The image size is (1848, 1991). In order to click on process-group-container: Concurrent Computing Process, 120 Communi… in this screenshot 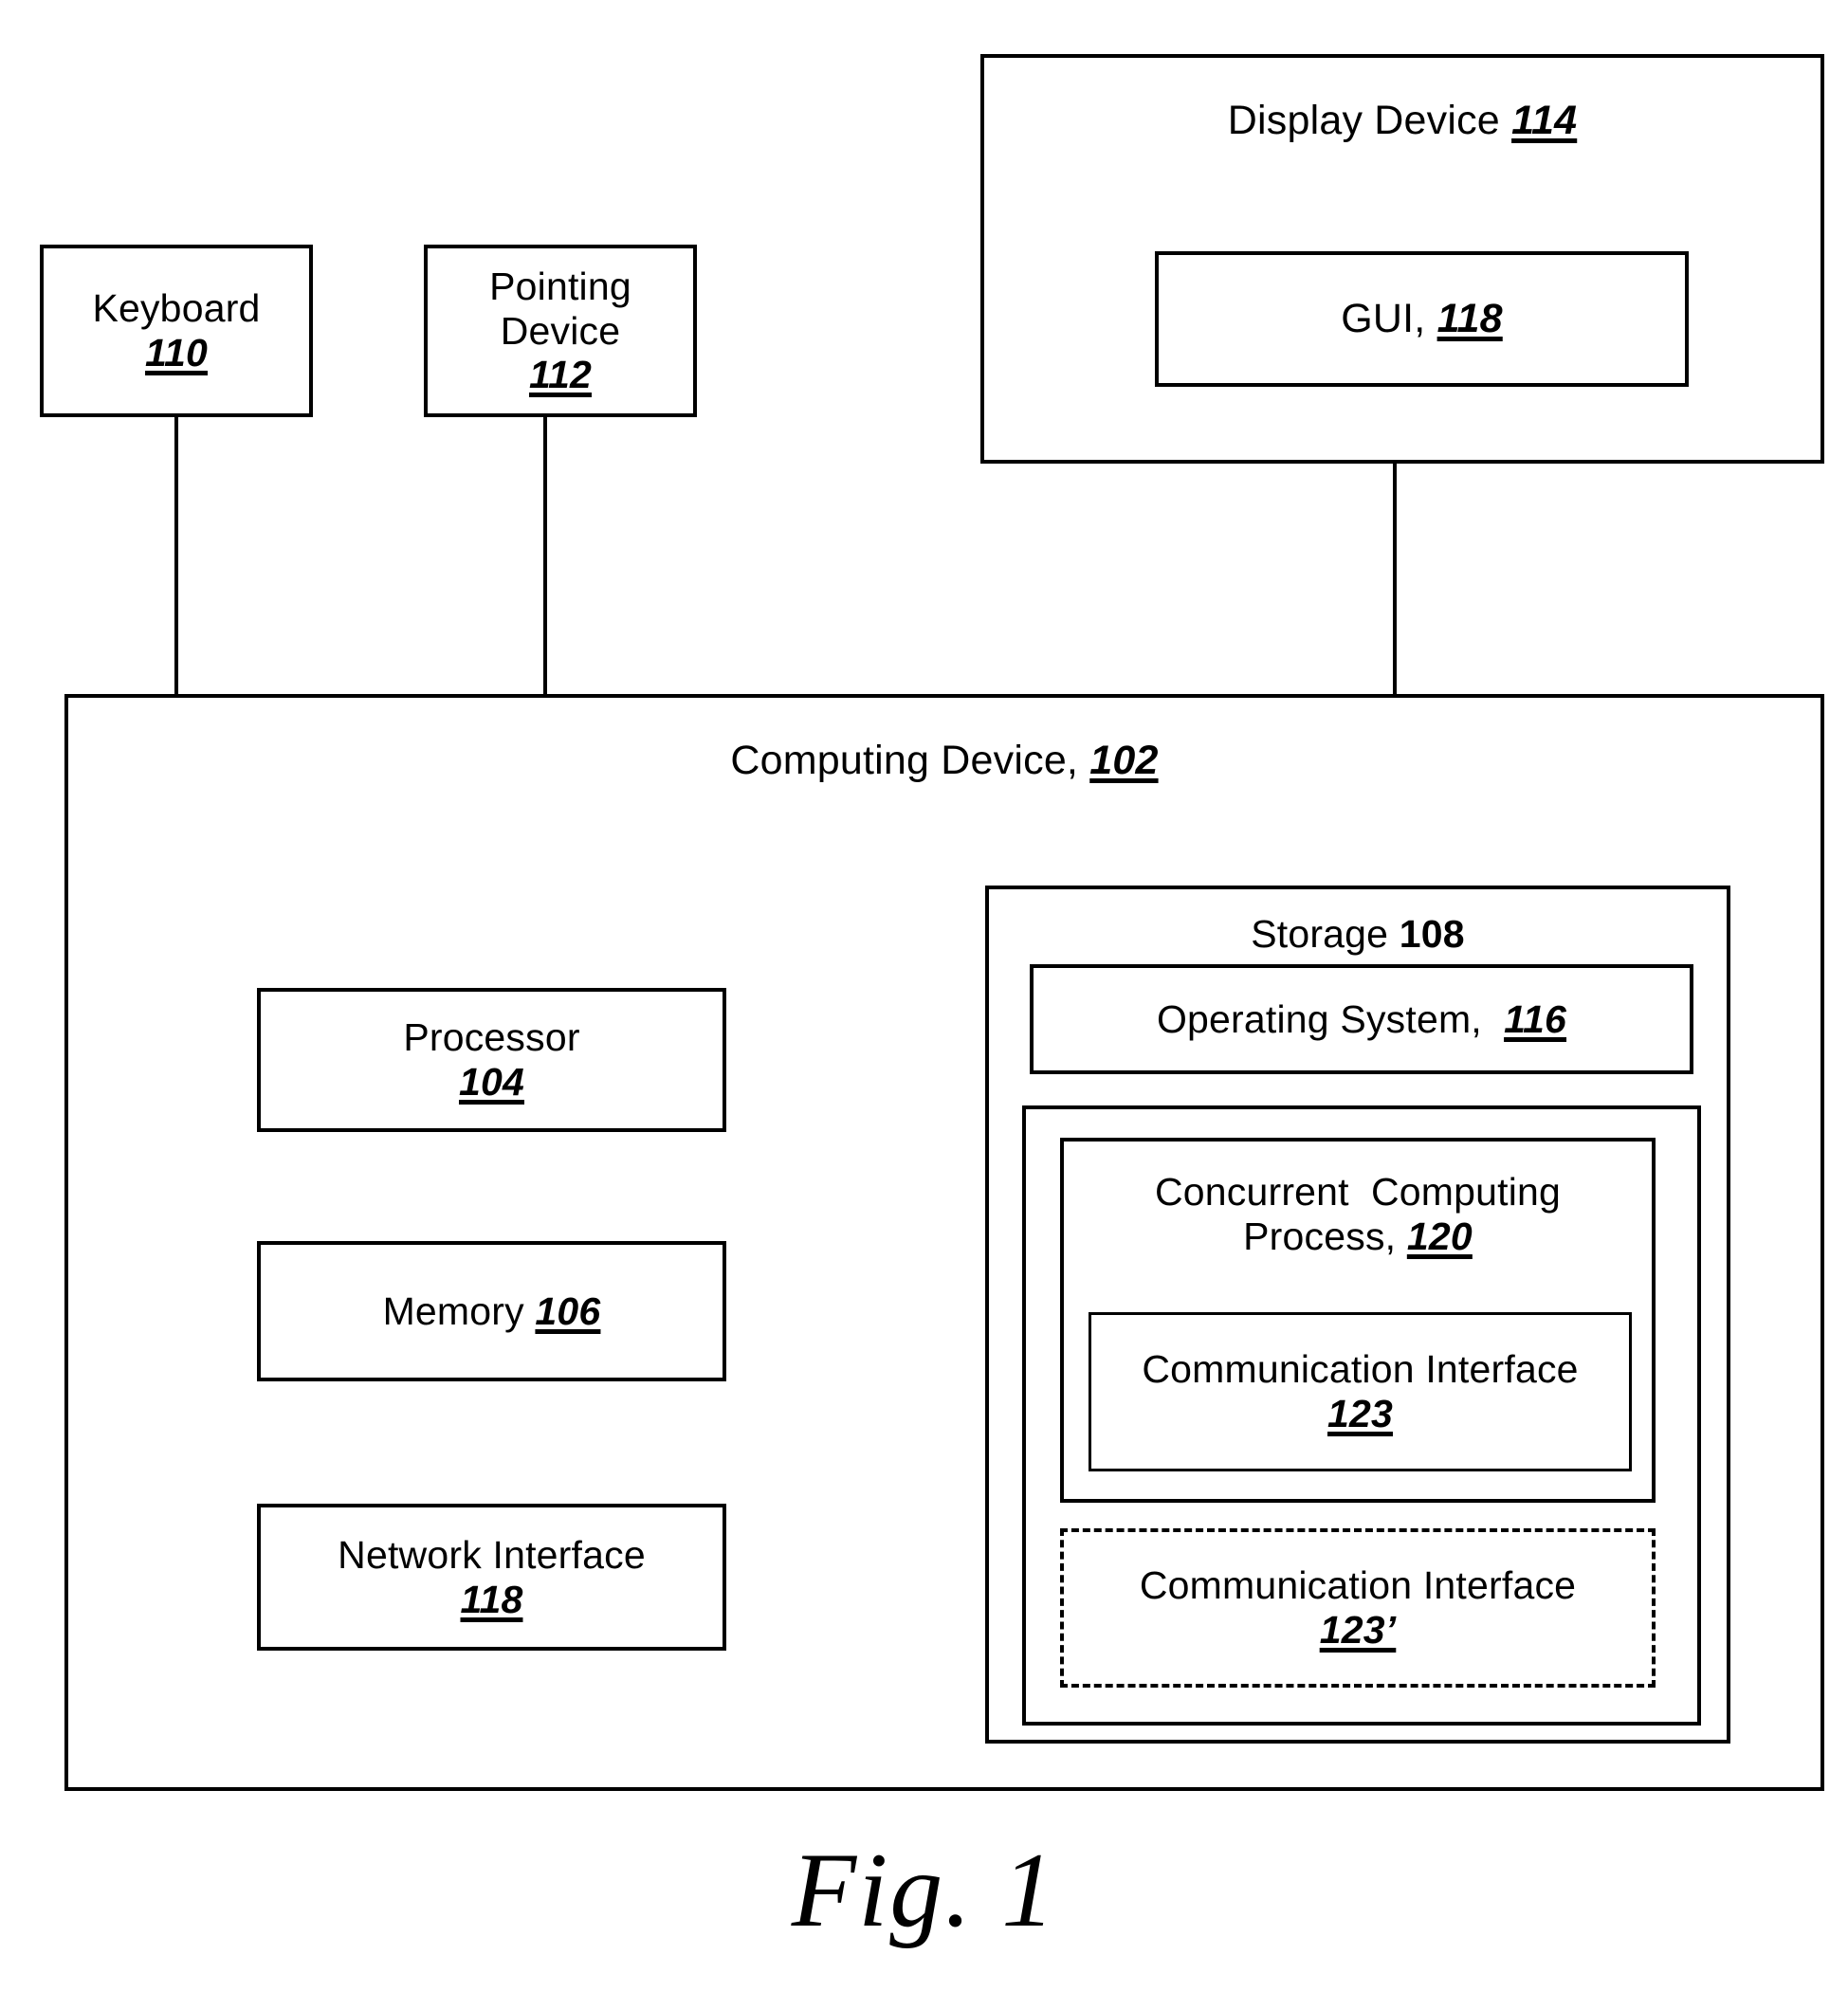, I will do `click(1361, 1415)`.